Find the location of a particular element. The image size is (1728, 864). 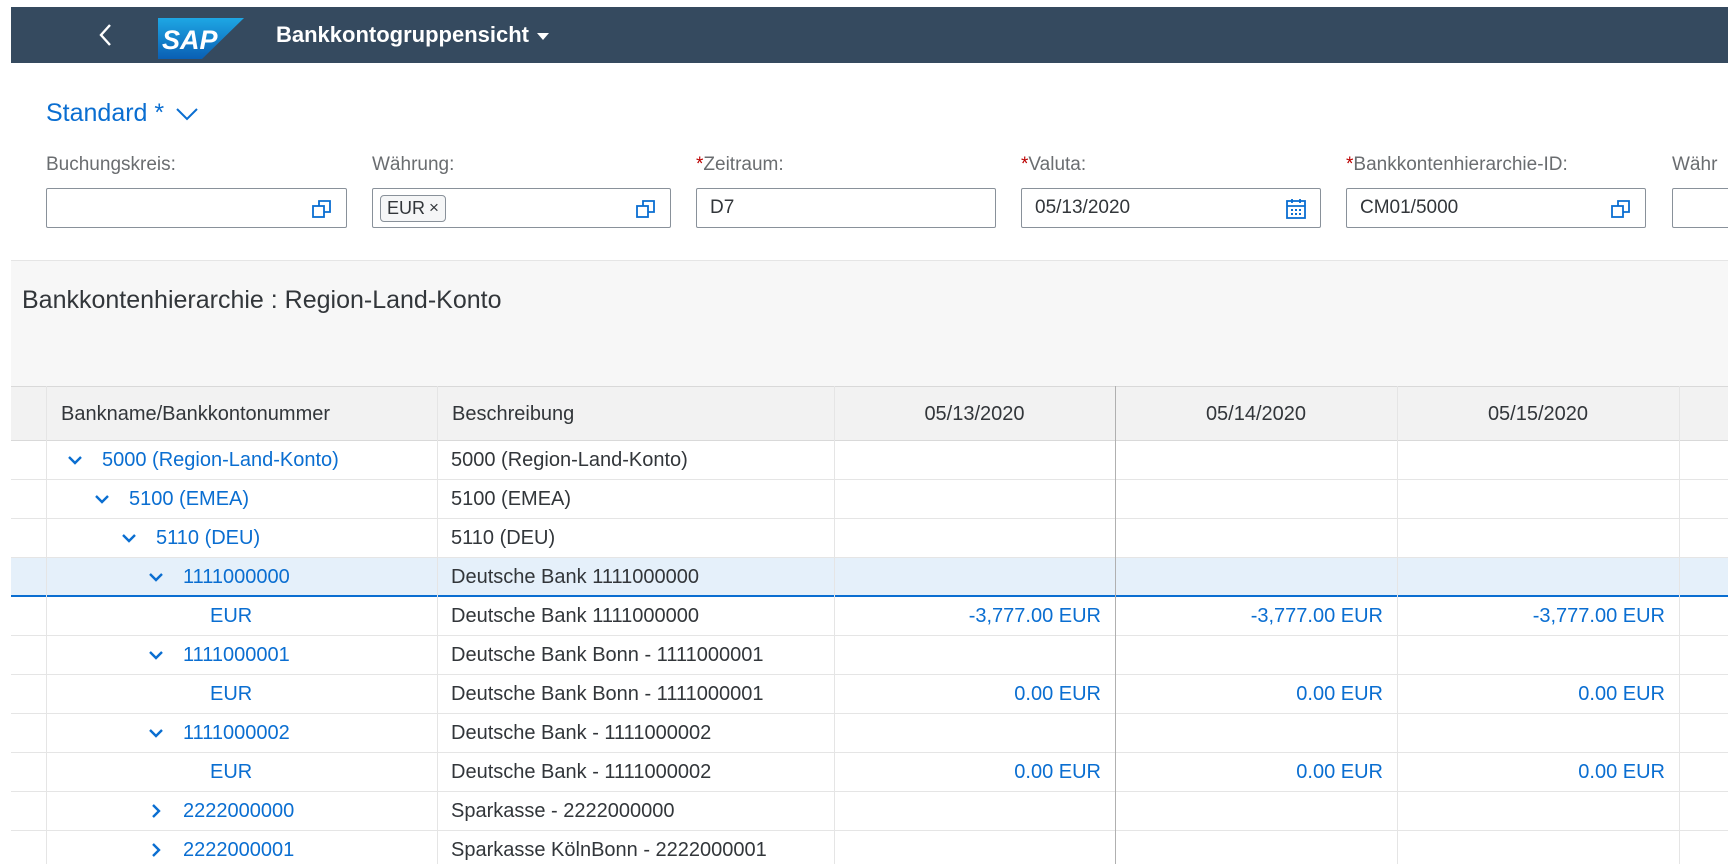

sap-logo: SAP is located at coordinates (201, 38).